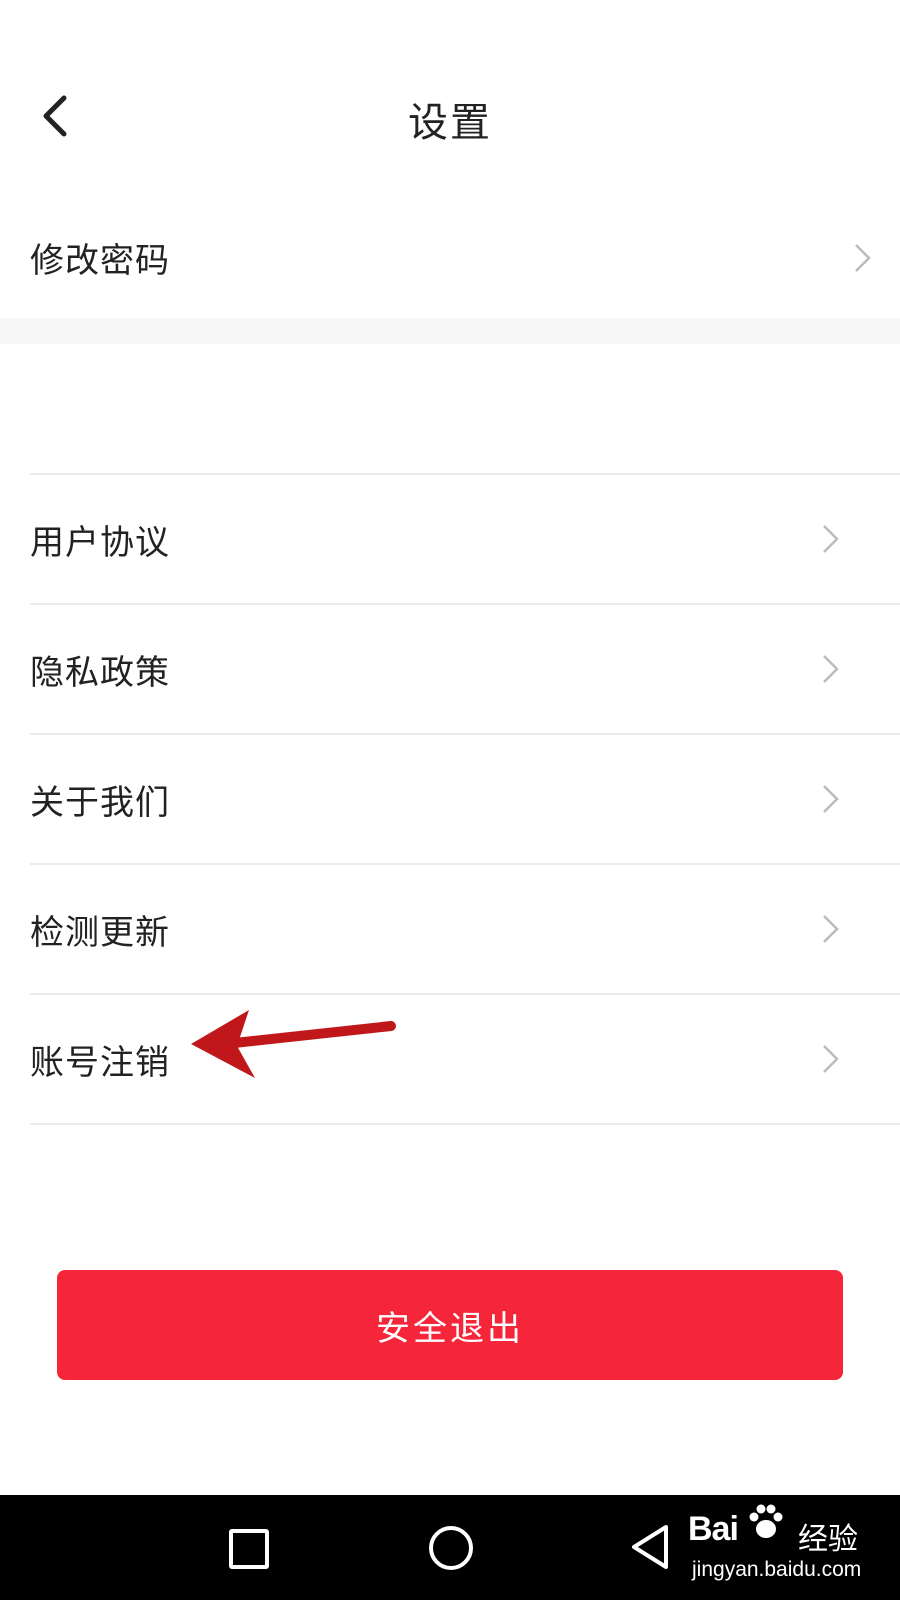 Image resolution: width=900 pixels, height=1600 pixels. I want to click on settings-item-label: 修改密码, so click(100, 261).